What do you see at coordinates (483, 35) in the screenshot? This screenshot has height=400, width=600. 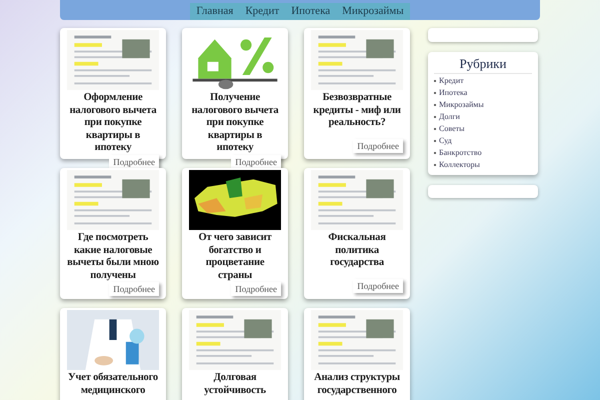 I see `search-field` at bounding box center [483, 35].